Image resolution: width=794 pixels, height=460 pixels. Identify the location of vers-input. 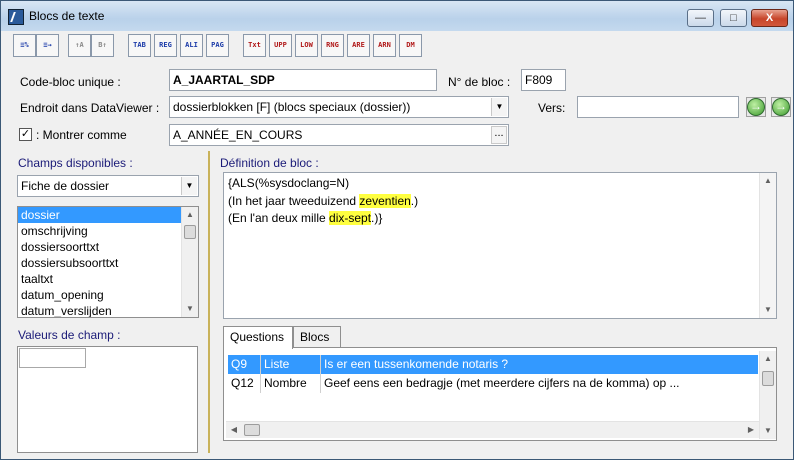
(658, 107).